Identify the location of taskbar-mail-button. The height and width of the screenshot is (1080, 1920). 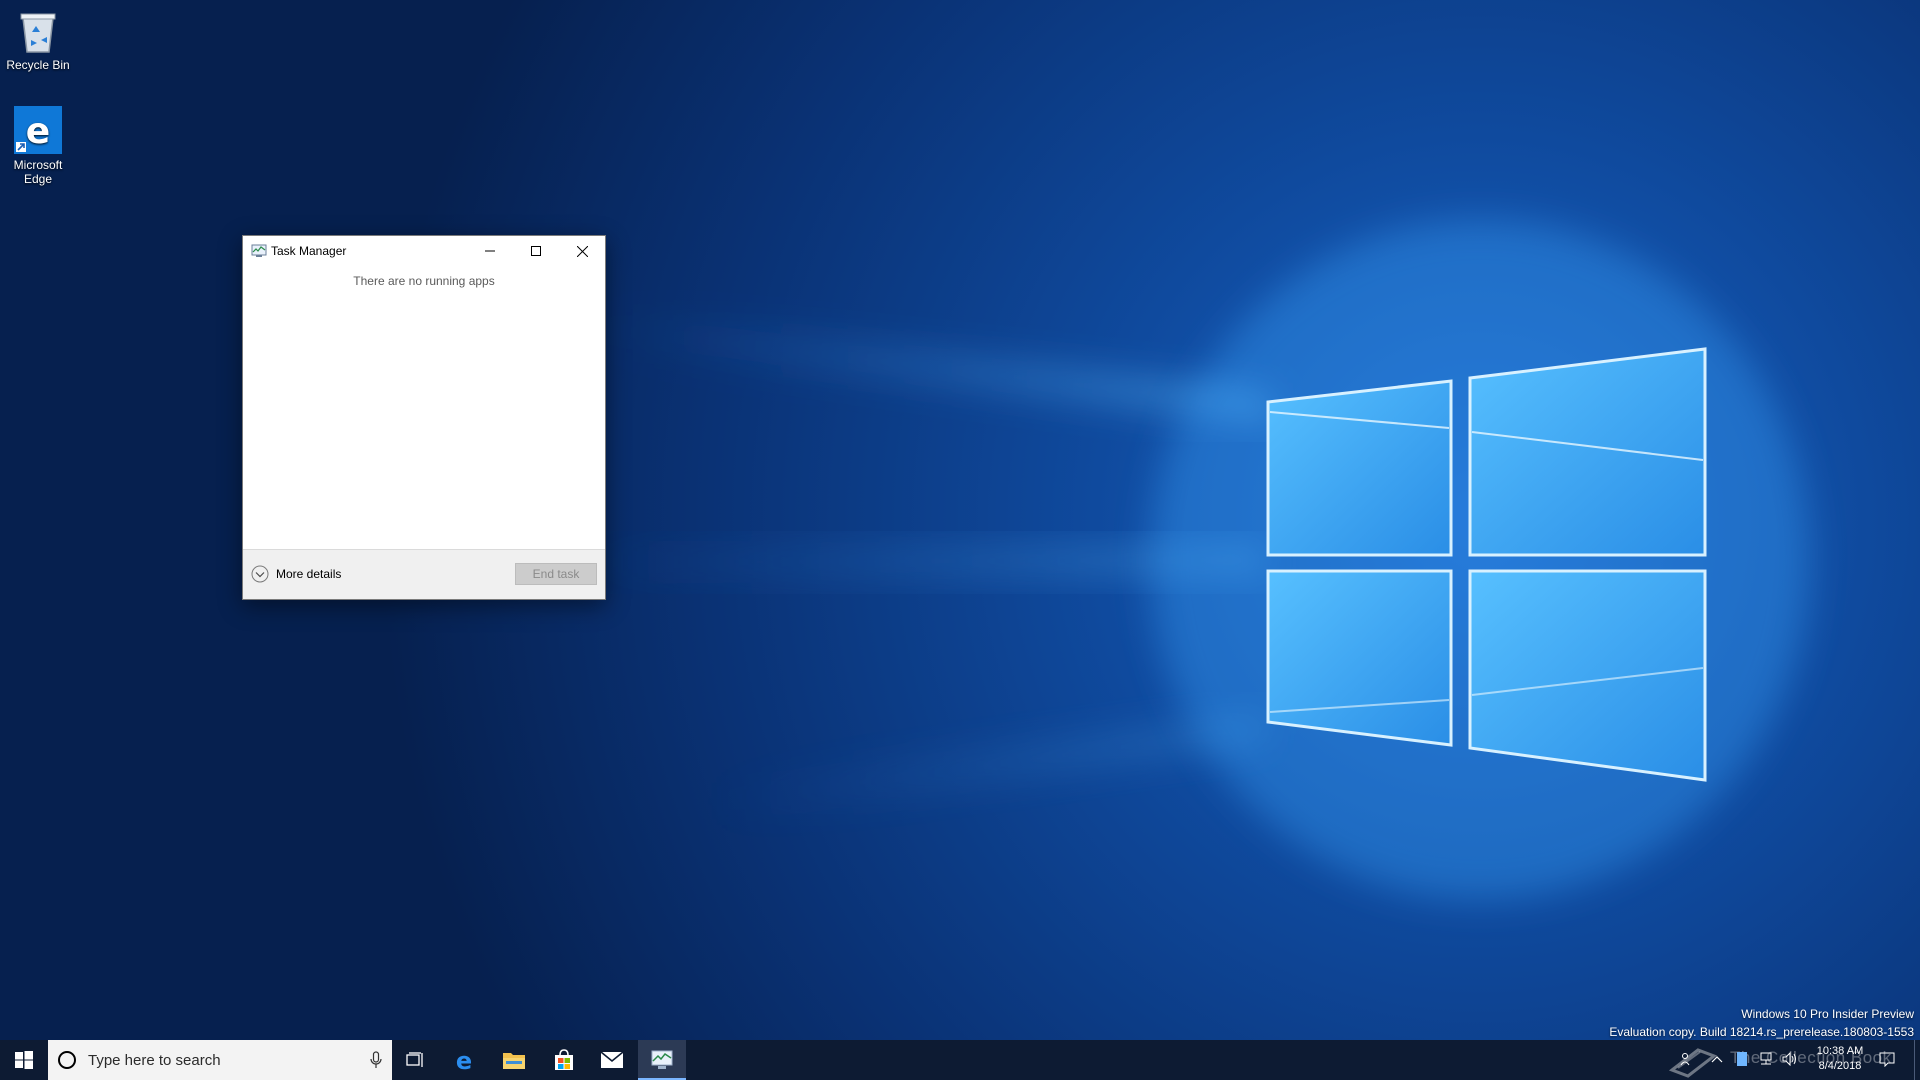
(612, 1060).